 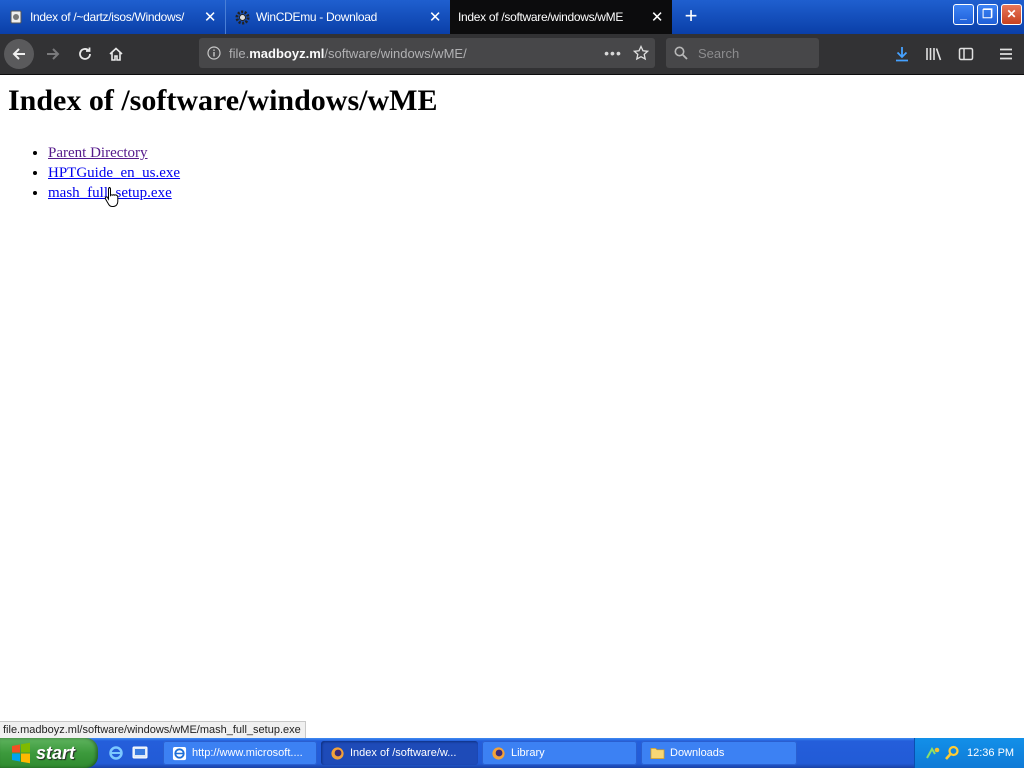 I want to click on library-icon, so click(x=934, y=54).